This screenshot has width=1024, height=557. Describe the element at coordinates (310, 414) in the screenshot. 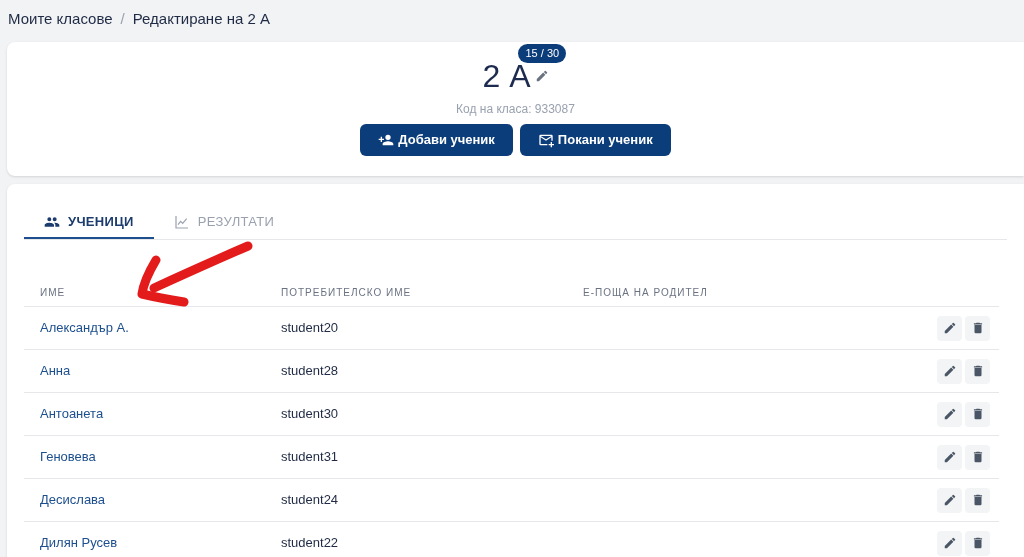

I see `username-cell-text: student30` at that location.